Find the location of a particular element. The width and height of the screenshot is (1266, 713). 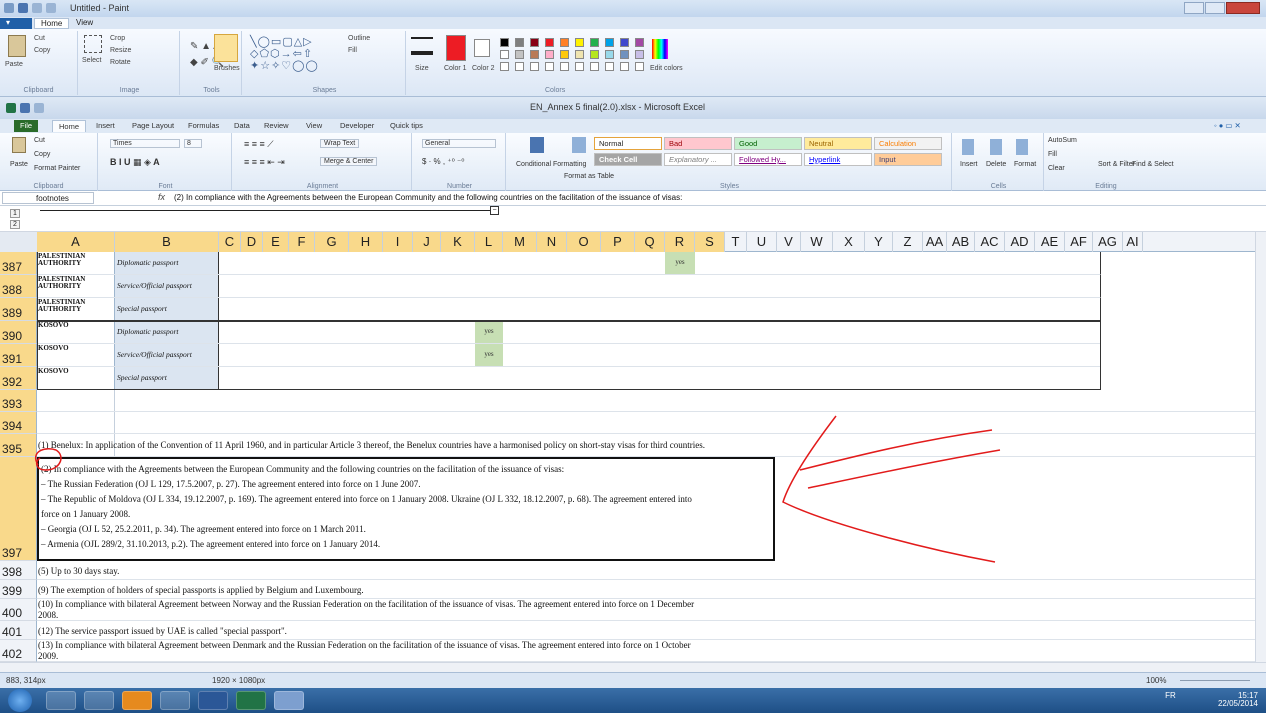

column-header: G is located at coordinates (332, 242).